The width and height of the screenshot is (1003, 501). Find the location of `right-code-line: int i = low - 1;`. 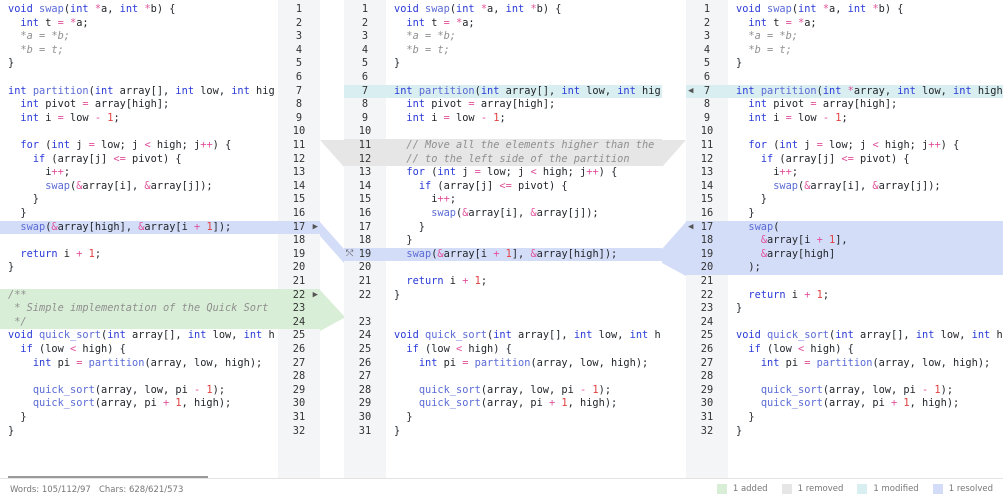

right-code-line: int i = low - 1; is located at coordinates (865, 119).